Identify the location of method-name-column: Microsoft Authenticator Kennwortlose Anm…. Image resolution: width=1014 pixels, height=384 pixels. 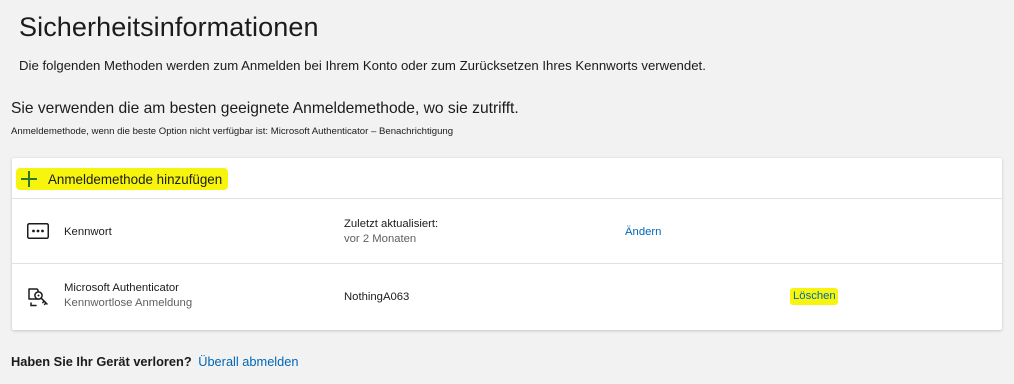
(128, 295).